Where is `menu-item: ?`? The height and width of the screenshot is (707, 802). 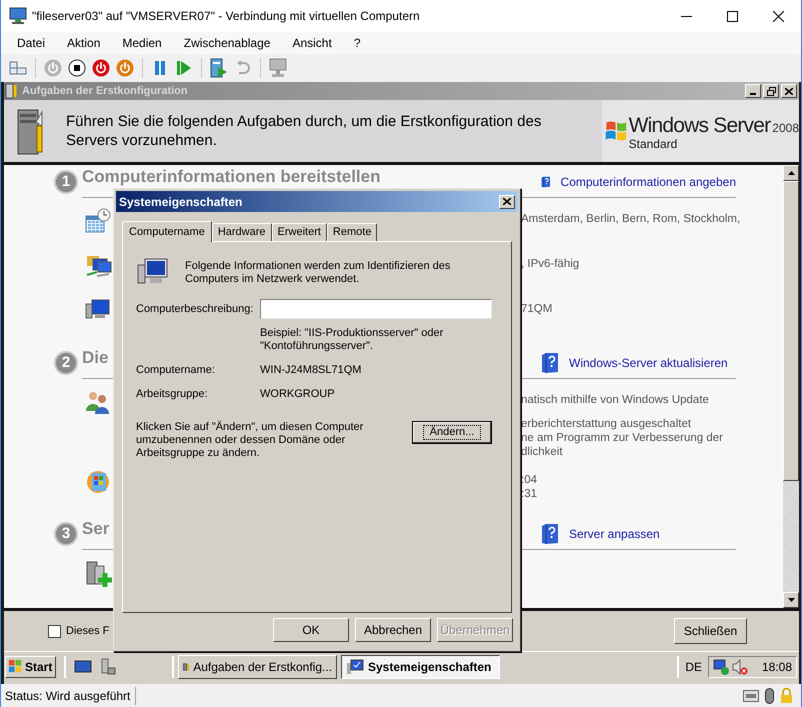
menu-item: ? is located at coordinates (357, 43).